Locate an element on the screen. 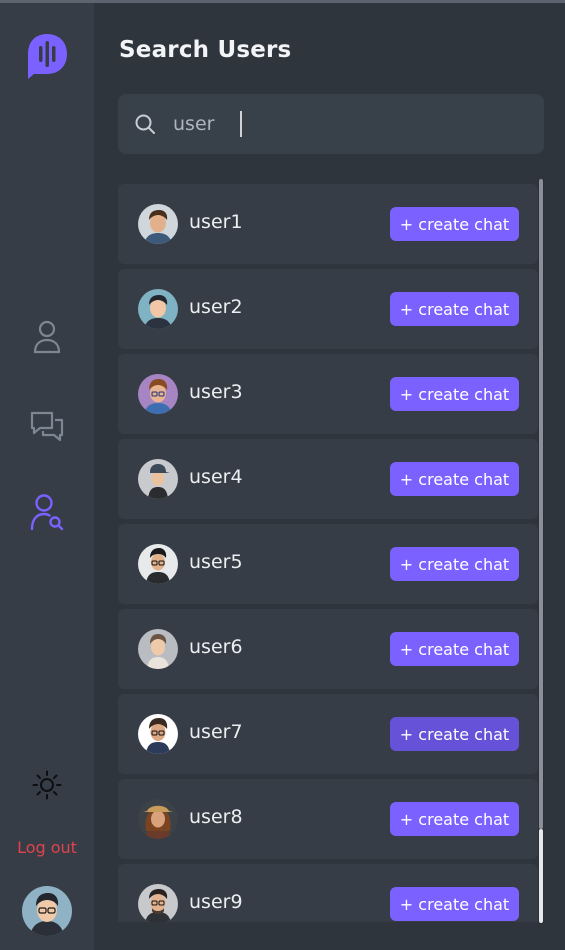 The height and width of the screenshot is (950, 565). user-name: user5 is located at coordinates (216, 562).